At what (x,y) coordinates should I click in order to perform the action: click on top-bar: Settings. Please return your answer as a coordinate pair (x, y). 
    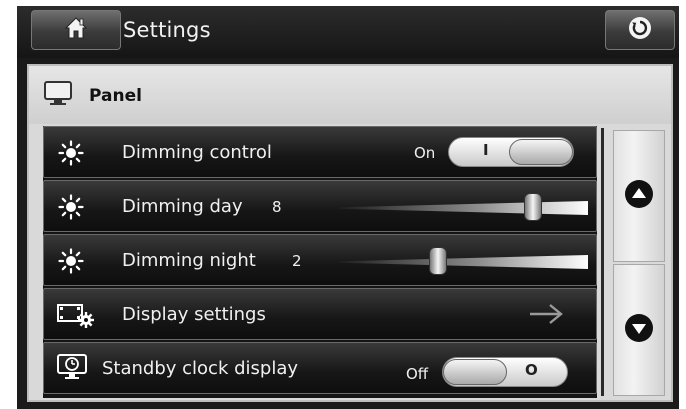
    Looking at the image, I should click on (348, 32).